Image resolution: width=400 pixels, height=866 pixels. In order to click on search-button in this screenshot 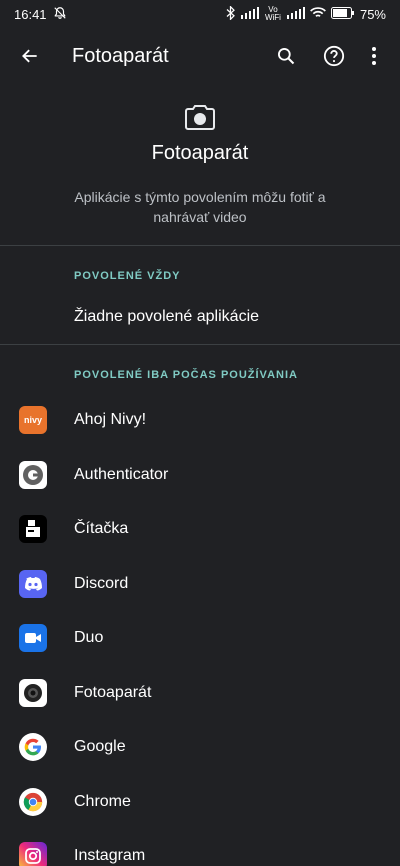, I will do `click(286, 56)`.